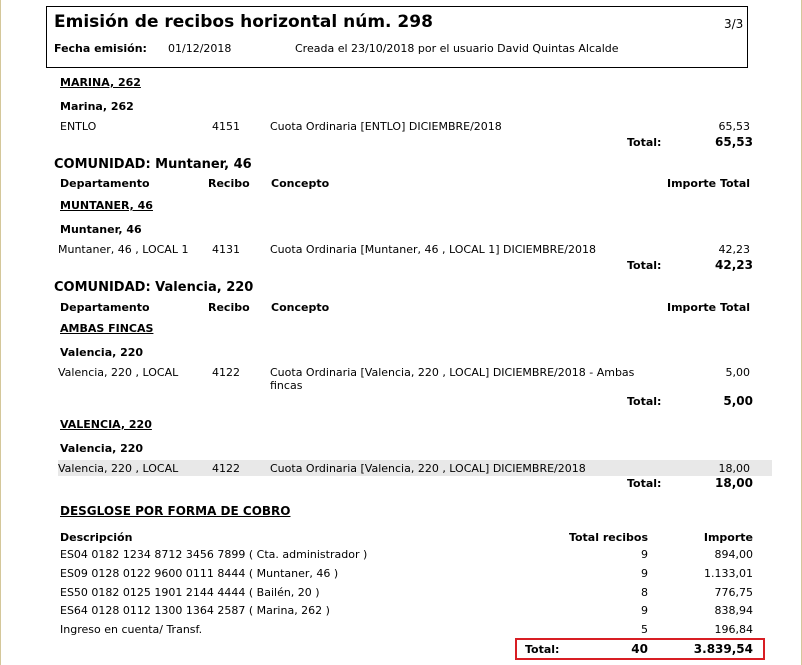  What do you see at coordinates (0, 332) in the screenshot?
I see `window-frame-left` at bounding box center [0, 332].